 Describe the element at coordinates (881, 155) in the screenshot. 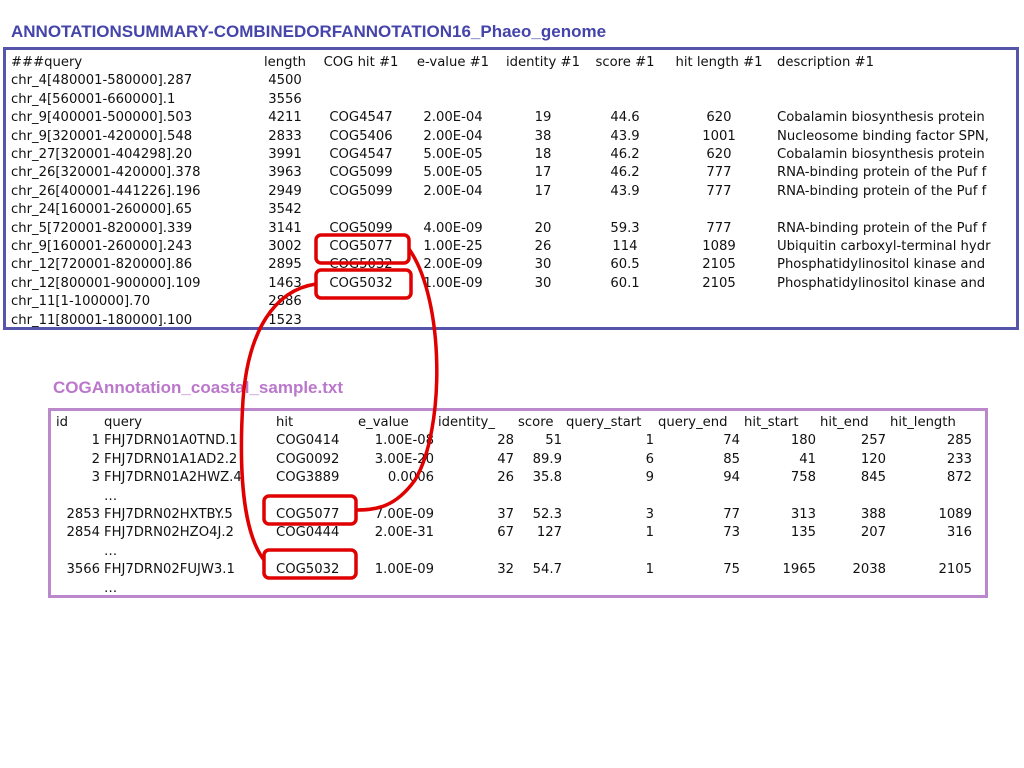

I see `summary-cell: Cobalamin biosynthesis protein` at that location.